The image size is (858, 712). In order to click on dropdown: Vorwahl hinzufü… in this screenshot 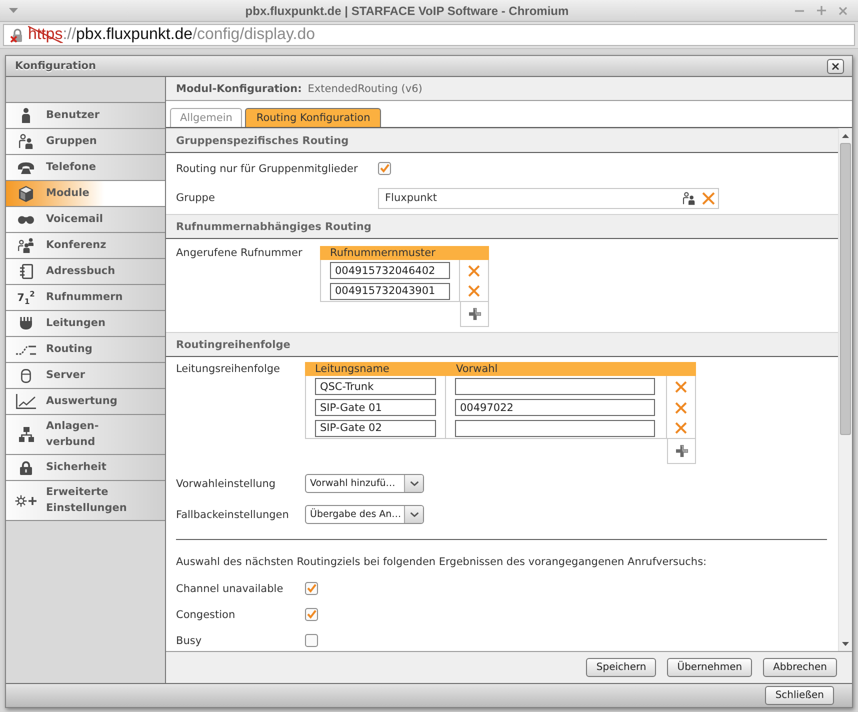, I will do `click(364, 483)`.